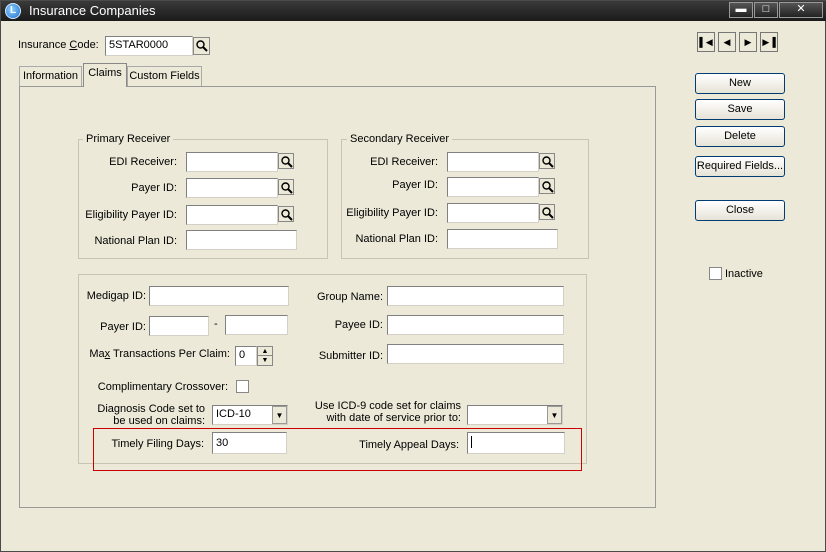  Describe the element at coordinates (116, 296) in the screenshot. I see `medigap-id-label: Medigap ID:` at that location.